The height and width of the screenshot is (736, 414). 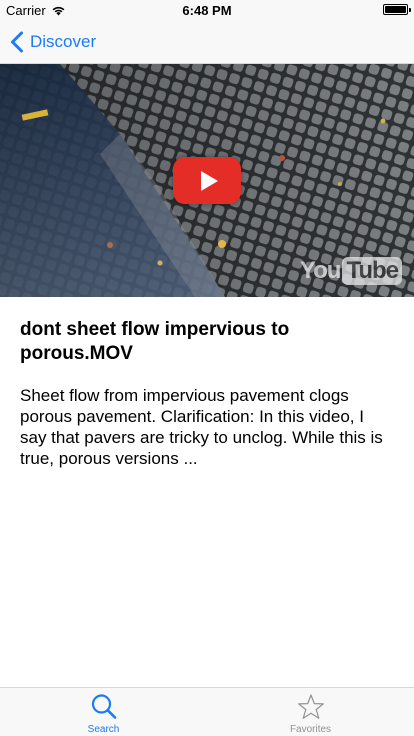 What do you see at coordinates (155, 341) in the screenshot?
I see `video-title: dont sheet flow impervious to porous.MOV` at bounding box center [155, 341].